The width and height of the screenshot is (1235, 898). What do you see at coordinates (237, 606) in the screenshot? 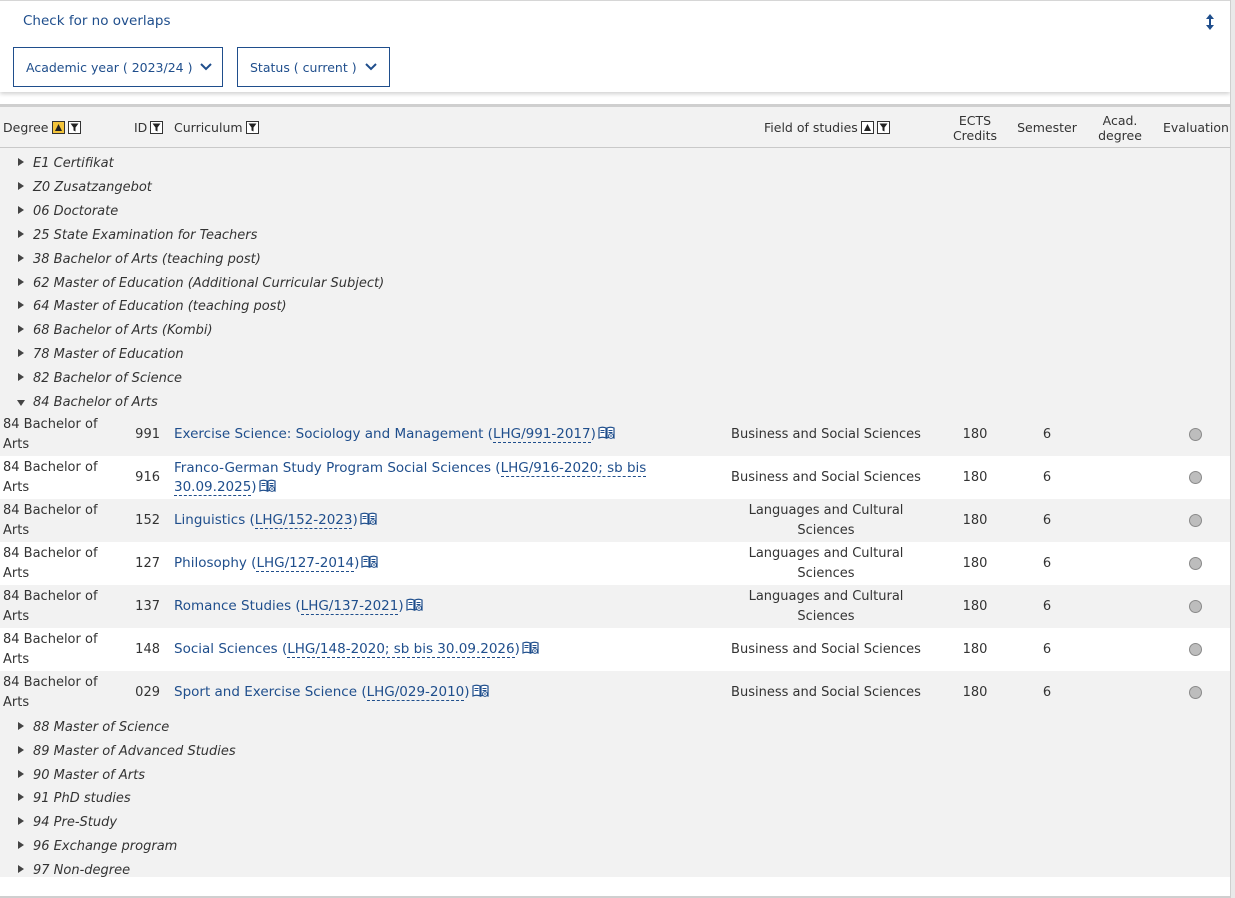
I see `curriculum-link: Romance Studies (` at bounding box center [237, 606].